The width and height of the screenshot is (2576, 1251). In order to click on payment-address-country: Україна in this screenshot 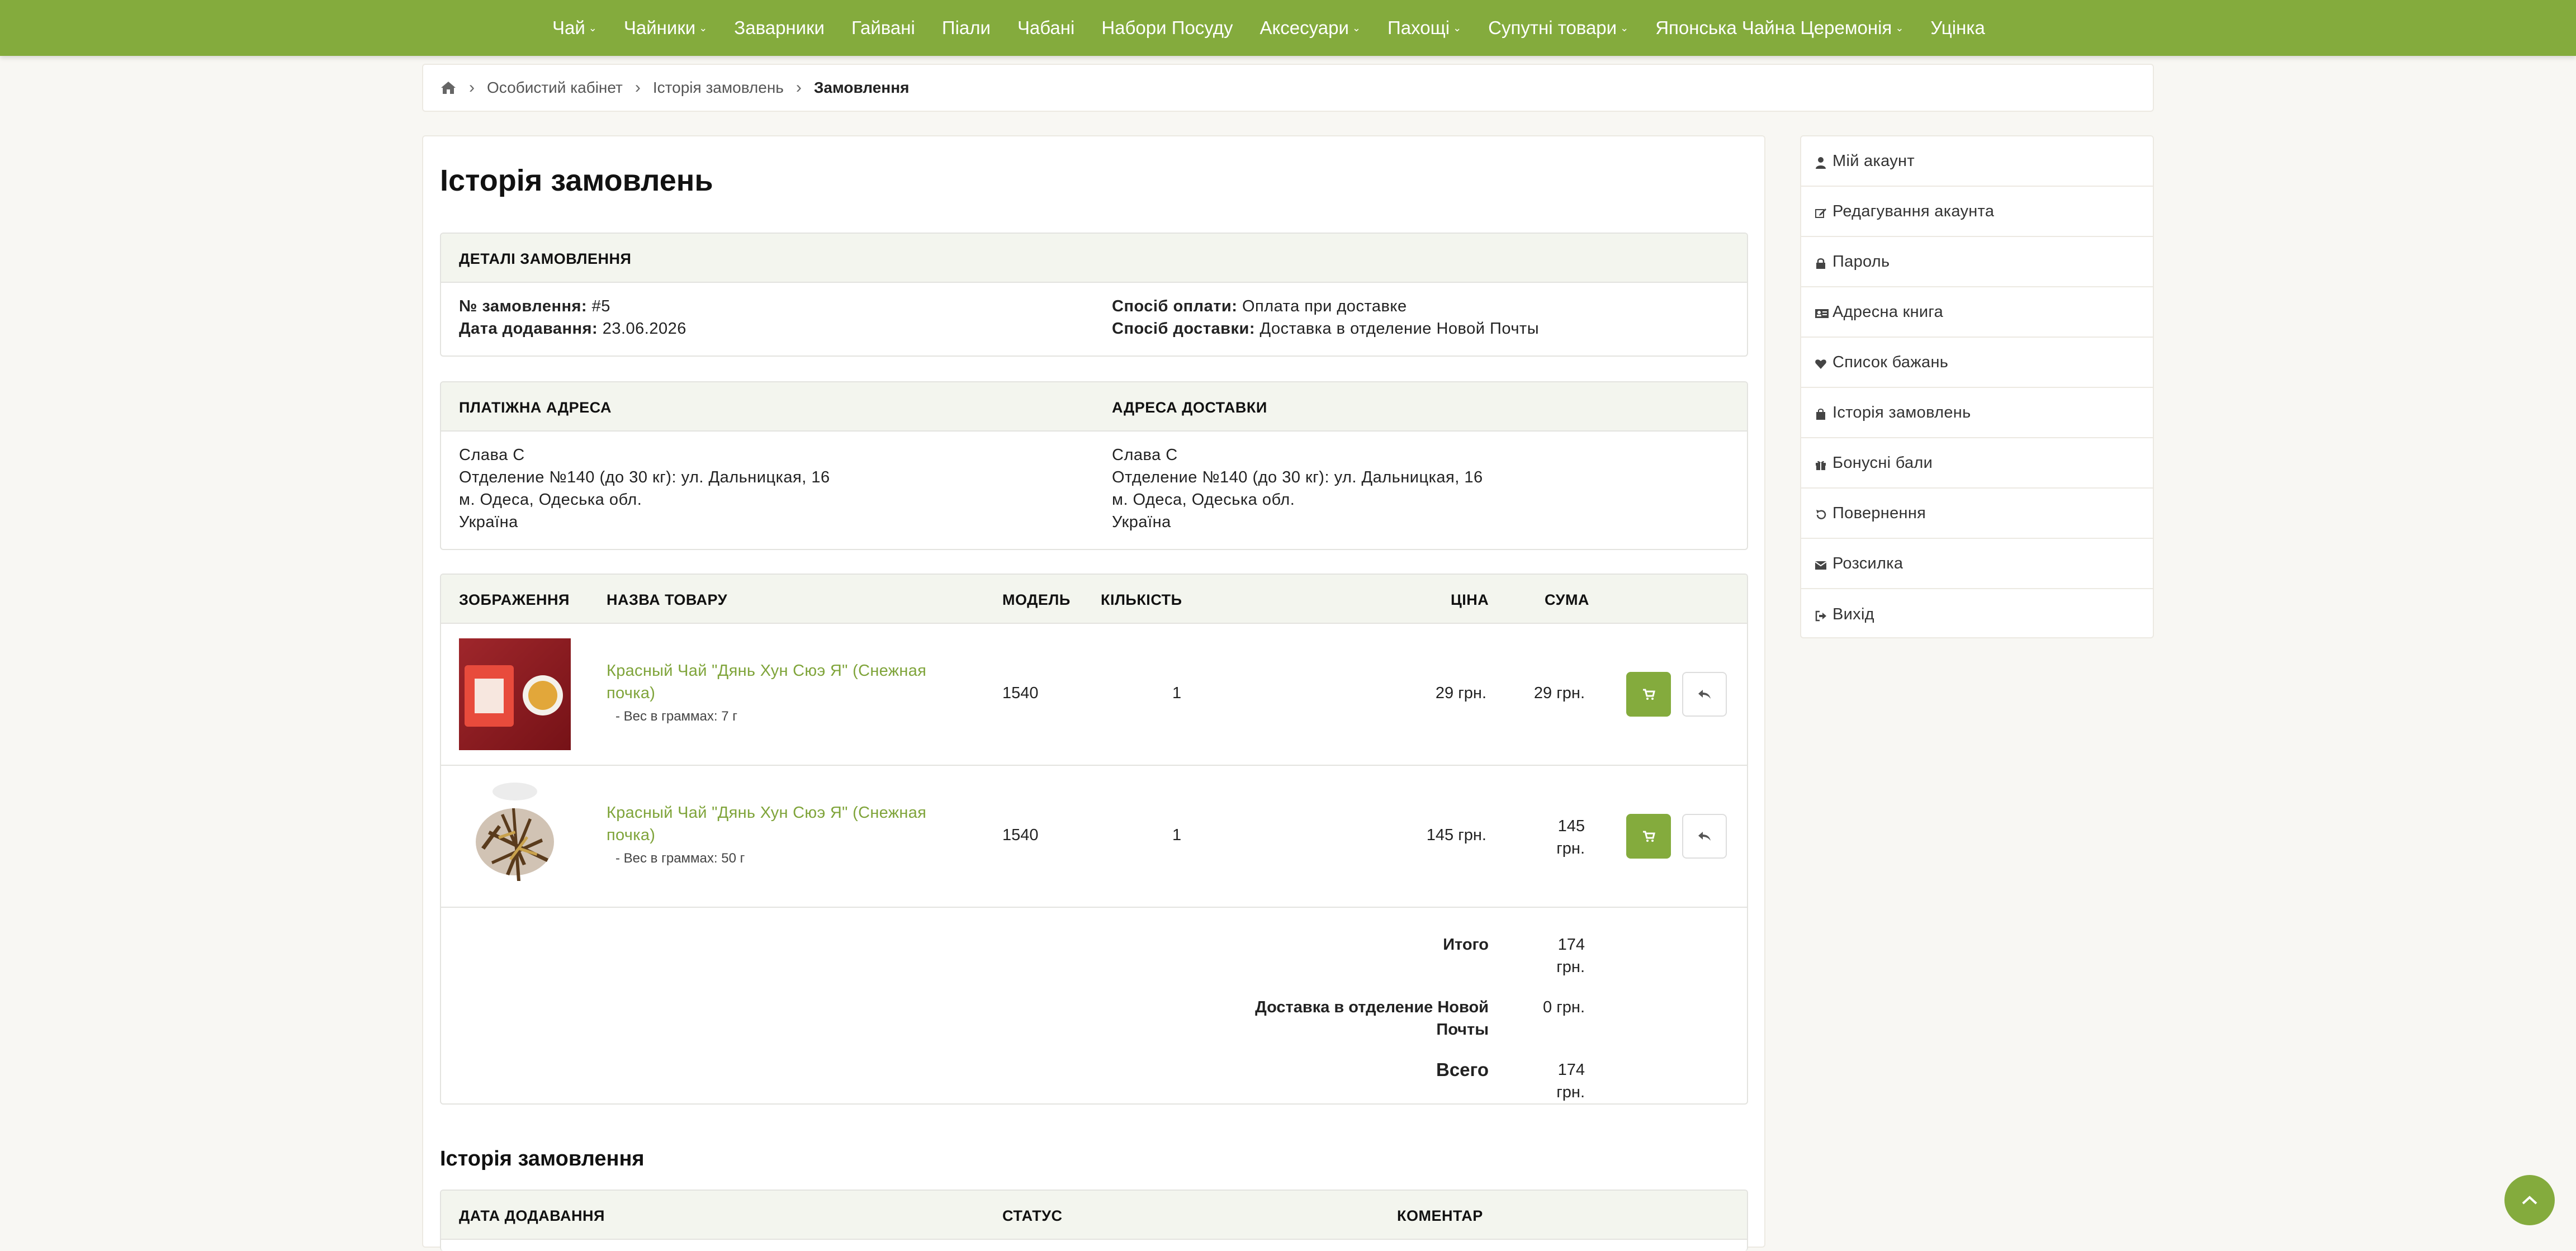, I will do `click(489, 522)`.